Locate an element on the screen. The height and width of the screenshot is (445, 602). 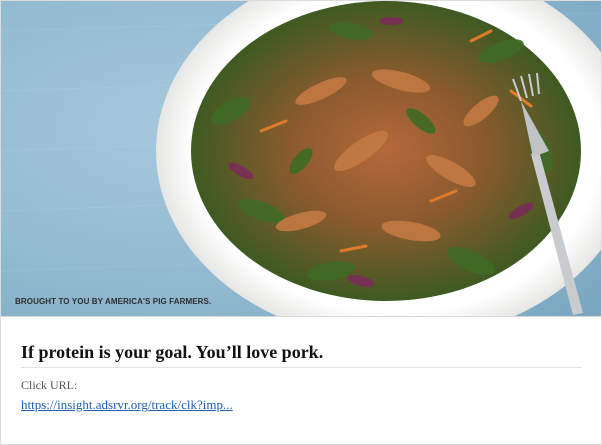
sponsor-caption: BROUGHT TO YOU BY AMERICA'S PIG FARMERS. is located at coordinates (113, 301).